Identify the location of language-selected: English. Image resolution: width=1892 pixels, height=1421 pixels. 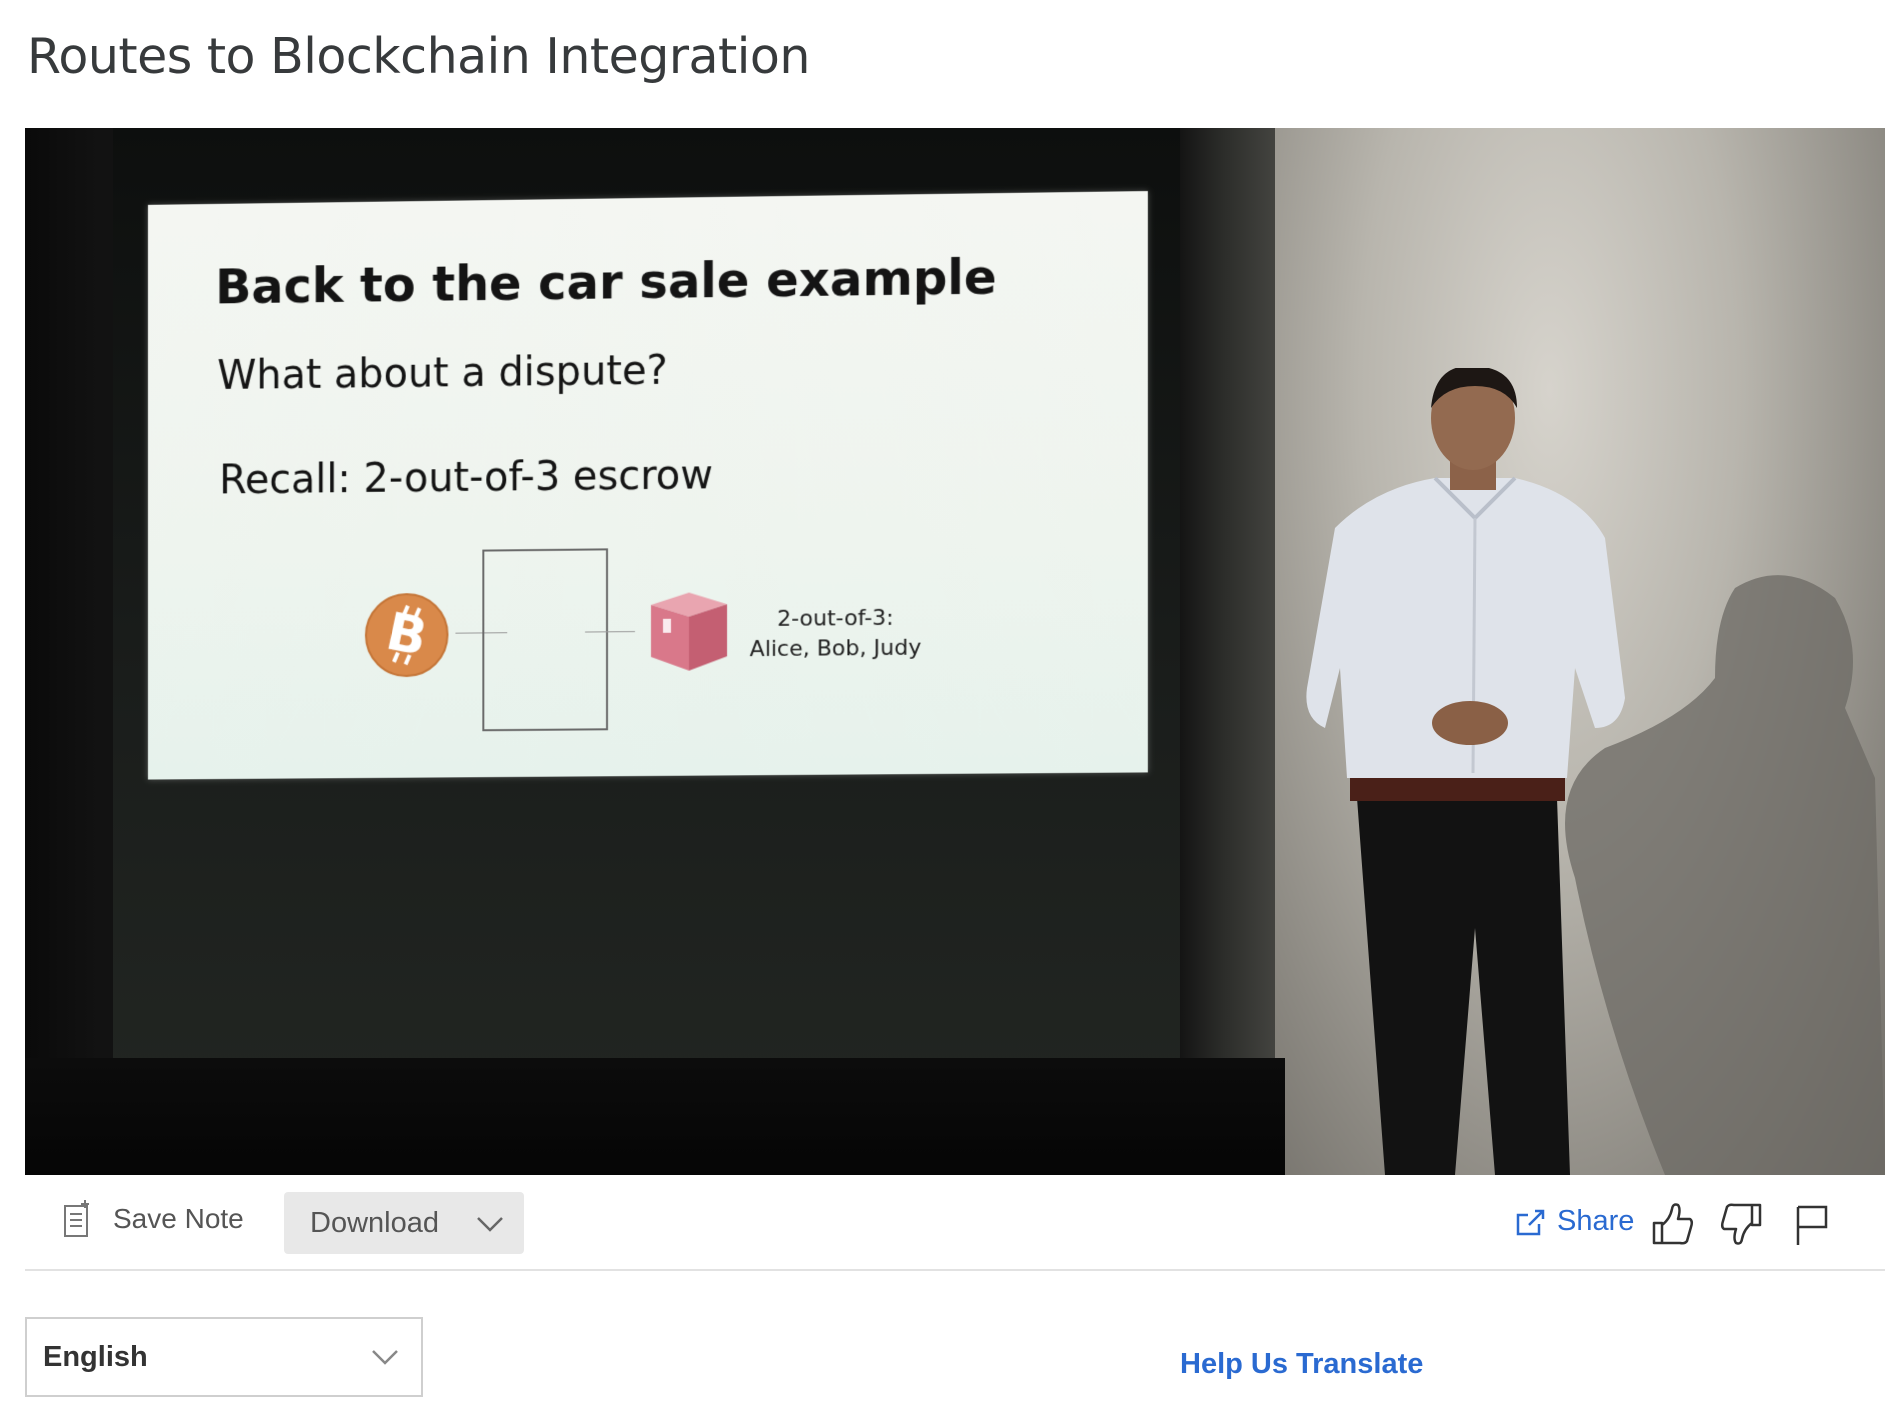
(95, 1357).